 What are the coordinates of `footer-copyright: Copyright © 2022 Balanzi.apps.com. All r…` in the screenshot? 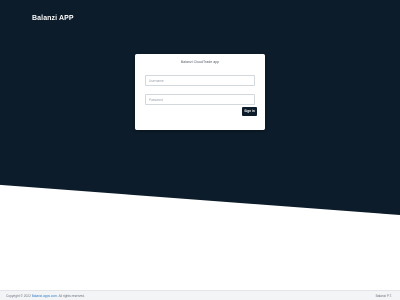 It's located at (45, 296).